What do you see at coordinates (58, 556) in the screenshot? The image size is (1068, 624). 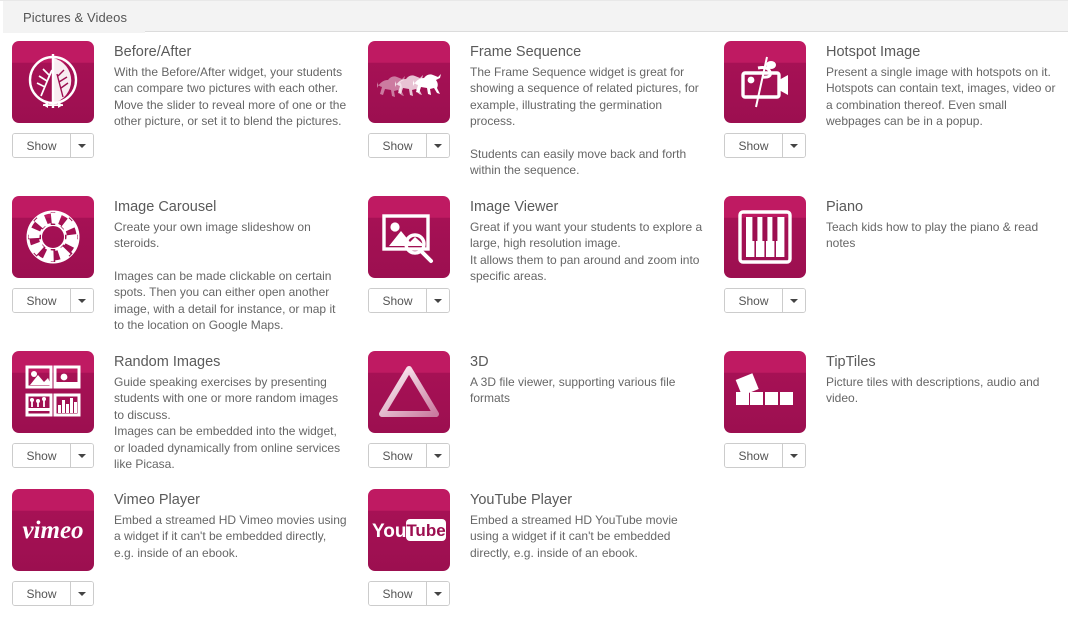 I see `widget-tile-column: vimeo Show` at bounding box center [58, 556].